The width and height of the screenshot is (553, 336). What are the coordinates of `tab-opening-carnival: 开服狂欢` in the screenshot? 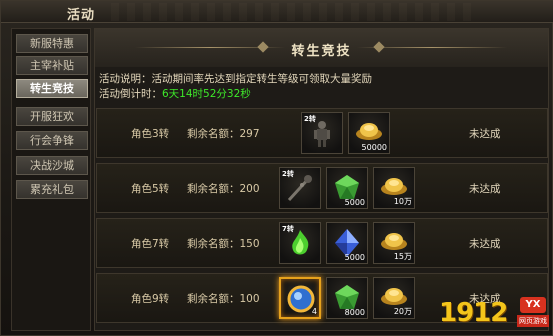 It's located at (52, 116).